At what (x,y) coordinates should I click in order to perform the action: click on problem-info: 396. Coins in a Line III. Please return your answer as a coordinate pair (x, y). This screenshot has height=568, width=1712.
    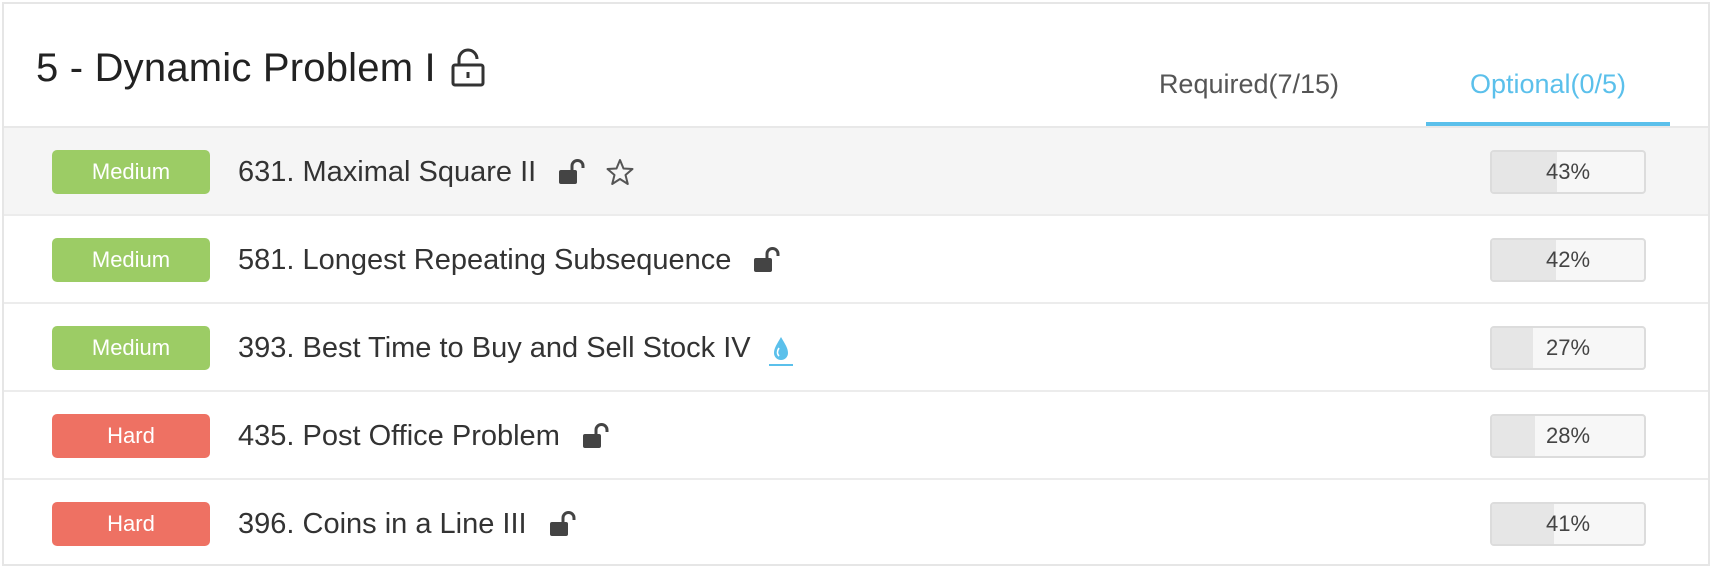
    Looking at the image, I should click on (407, 524).